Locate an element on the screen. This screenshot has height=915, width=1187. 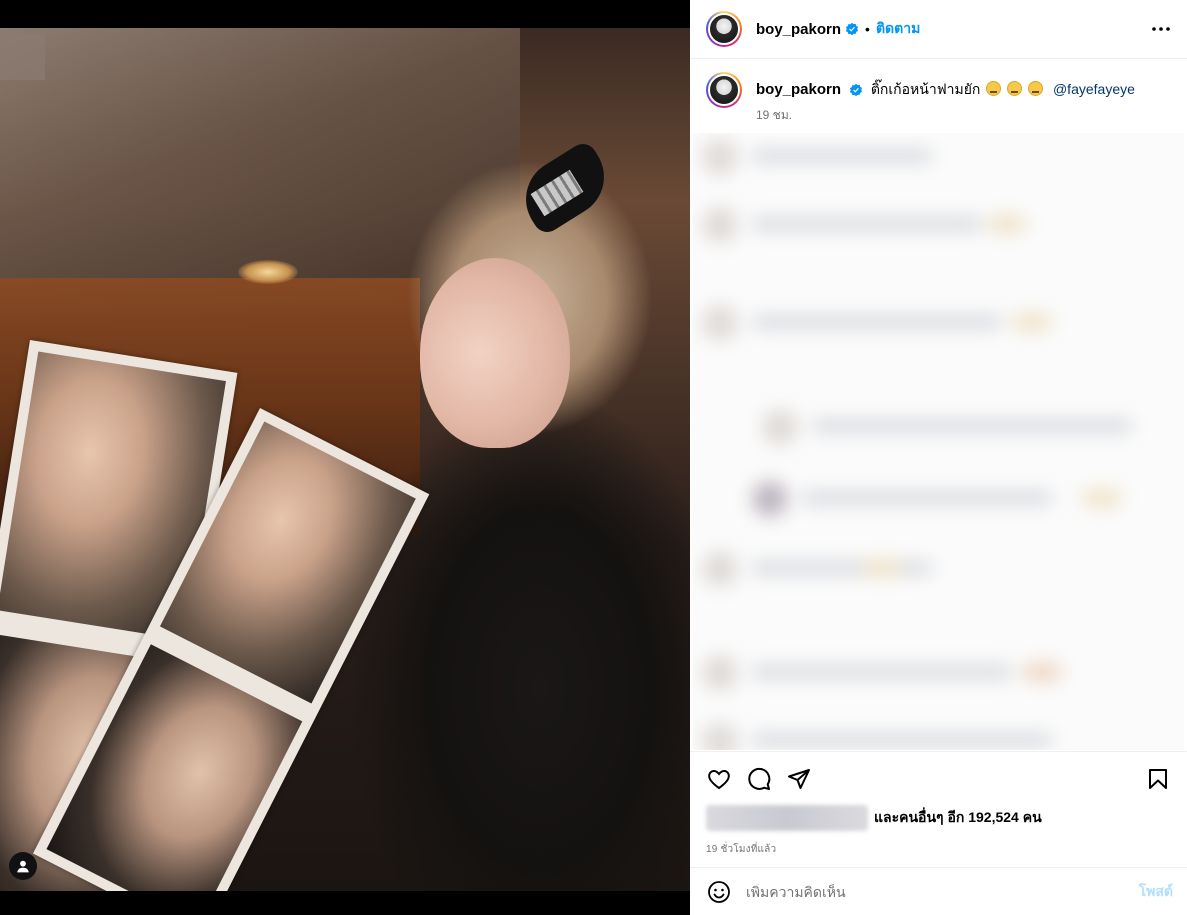
bookmark-icon is located at coordinates (1158, 779).